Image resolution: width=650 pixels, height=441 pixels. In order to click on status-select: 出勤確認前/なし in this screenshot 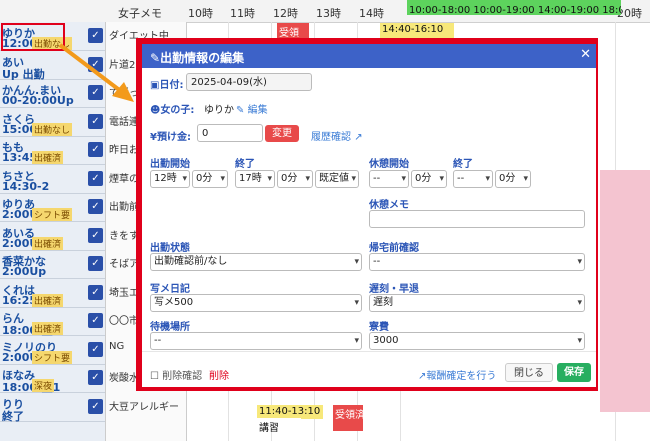, I will do `click(256, 262)`.